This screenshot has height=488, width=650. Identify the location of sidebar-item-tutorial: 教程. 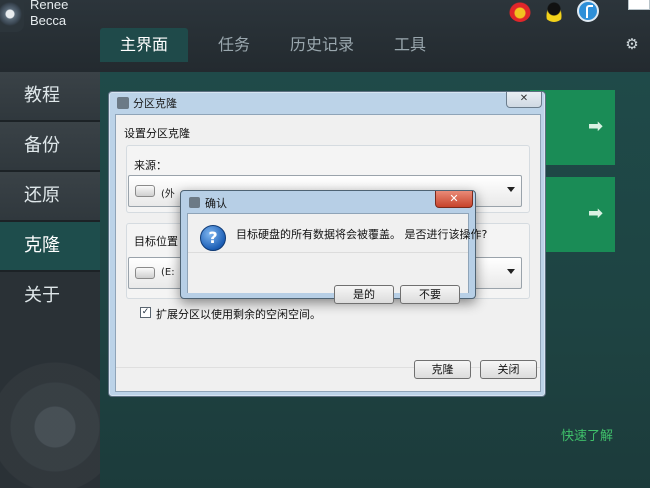
(50, 97).